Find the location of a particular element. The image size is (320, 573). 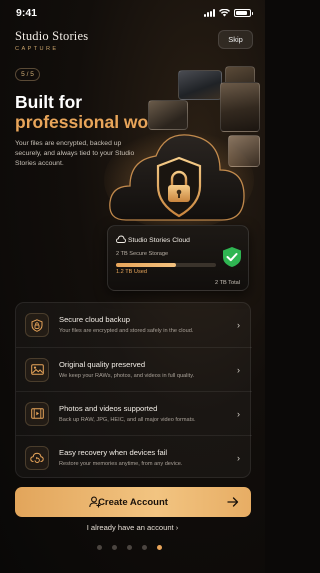

image-icon is located at coordinates (37, 369).